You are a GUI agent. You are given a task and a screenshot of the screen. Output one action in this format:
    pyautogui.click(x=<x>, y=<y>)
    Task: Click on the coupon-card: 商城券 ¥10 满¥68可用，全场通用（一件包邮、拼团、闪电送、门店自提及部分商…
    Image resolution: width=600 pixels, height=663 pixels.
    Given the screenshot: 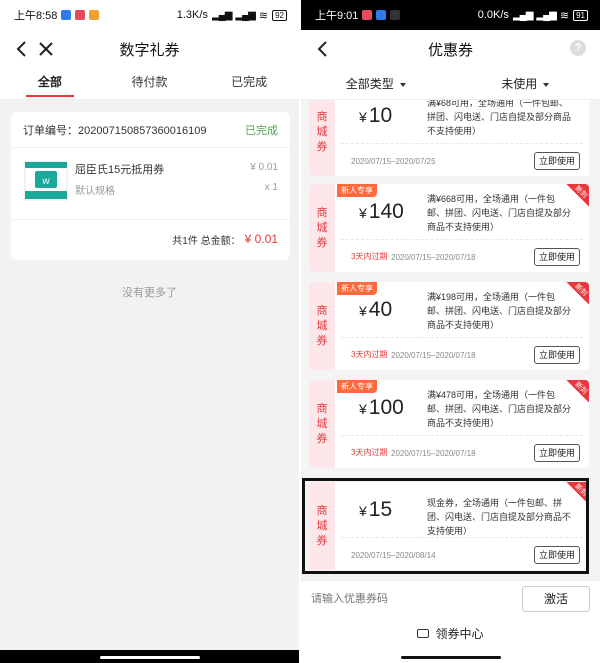 What is the action you would take?
    pyautogui.click(x=449, y=138)
    